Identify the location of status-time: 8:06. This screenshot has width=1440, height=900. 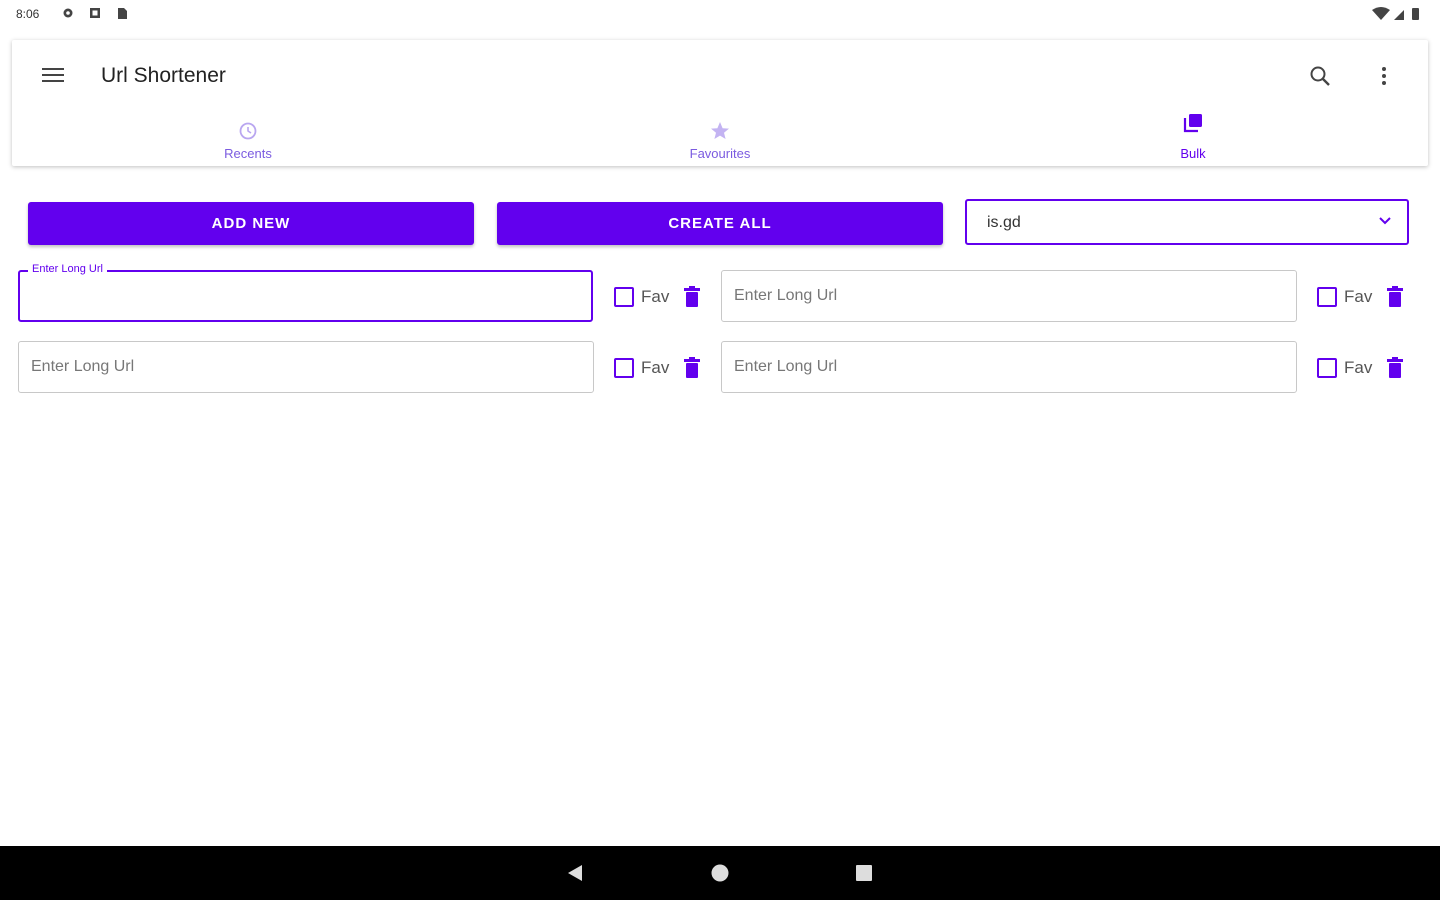
(28, 14).